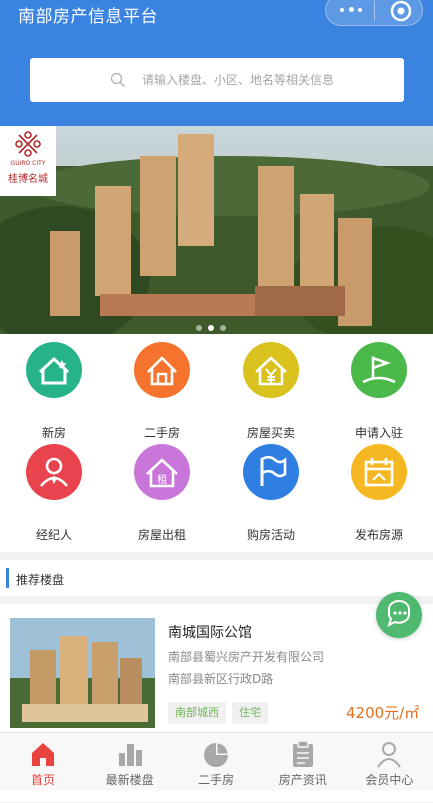 The height and width of the screenshot is (803, 433). What do you see at coordinates (216, 780) in the screenshot?
I see `tab-label: 二手房` at bounding box center [216, 780].